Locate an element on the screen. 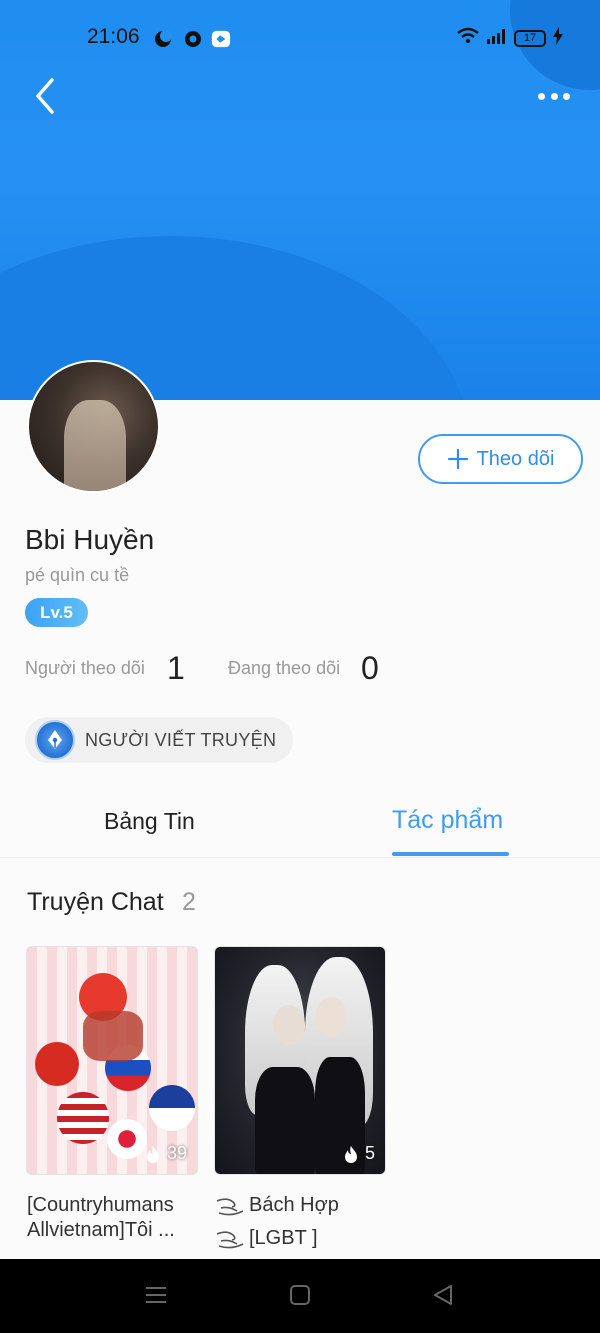 The image size is (600, 1333). avatar is located at coordinates (93, 426).